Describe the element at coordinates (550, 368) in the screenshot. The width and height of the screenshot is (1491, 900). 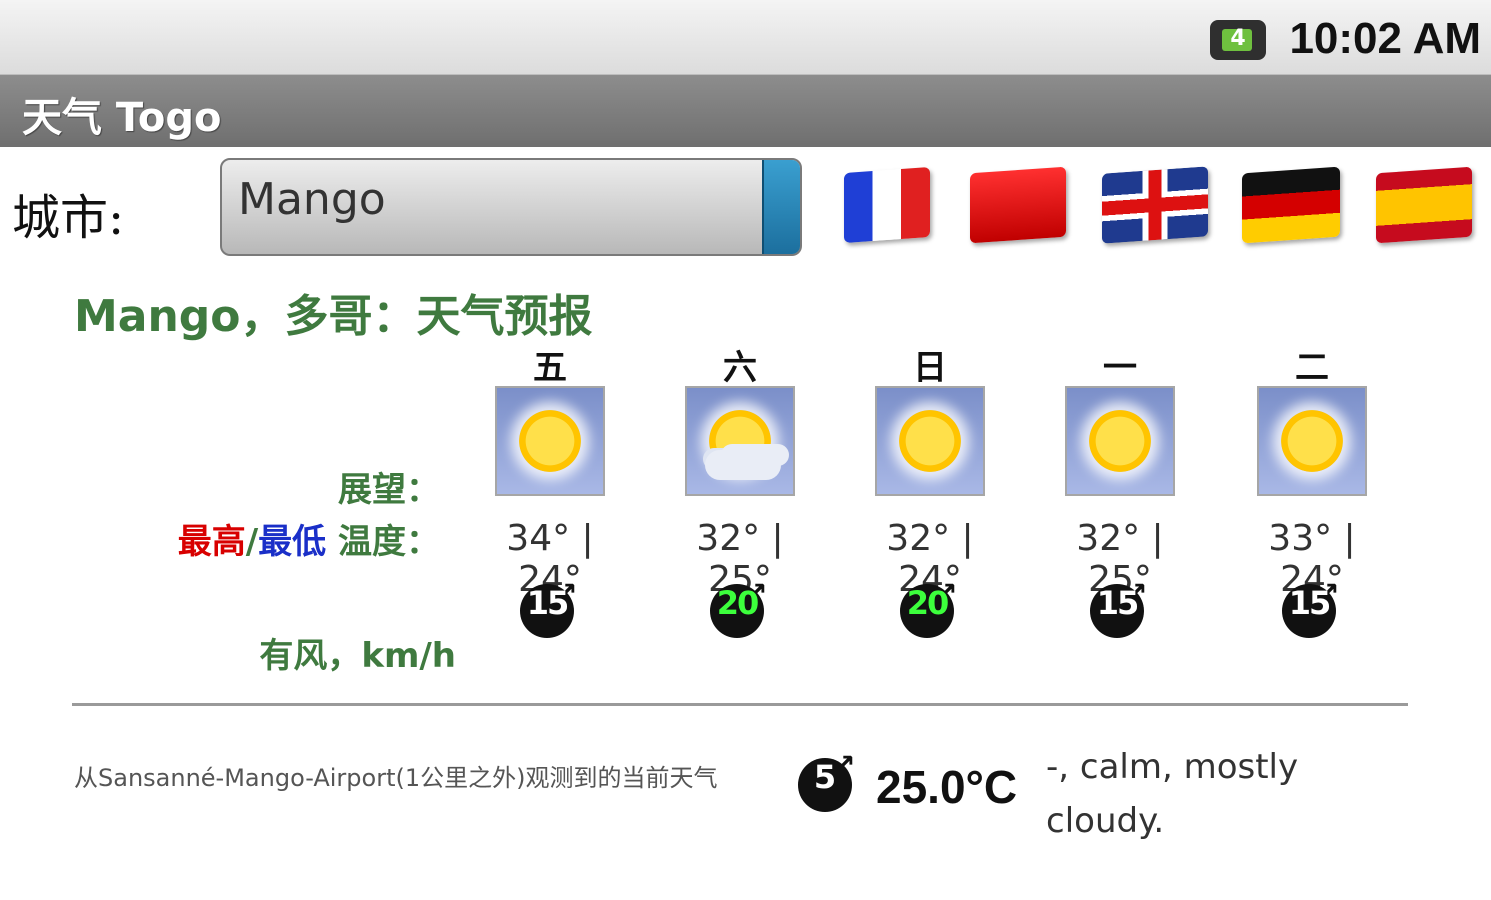
I see `day-name: 五` at that location.